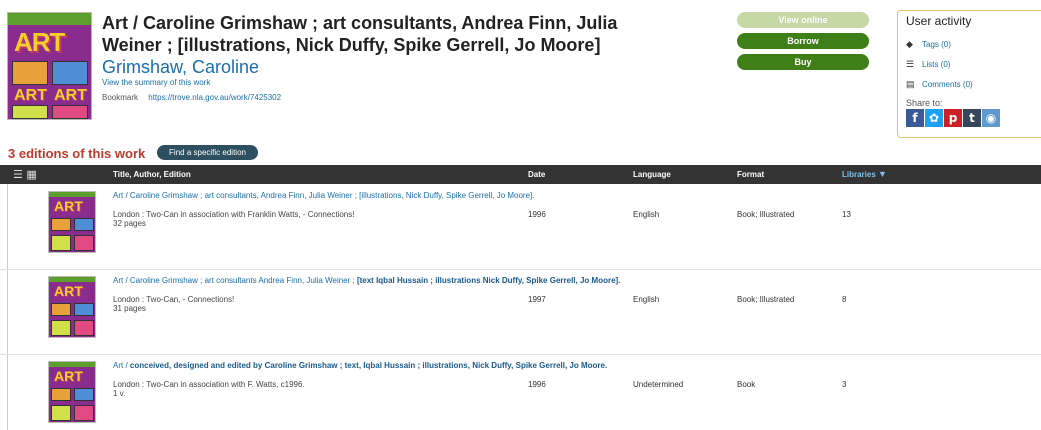  Describe the element at coordinates (910, 83) in the screenshot. I see `comment-icon: ▤` at that location.